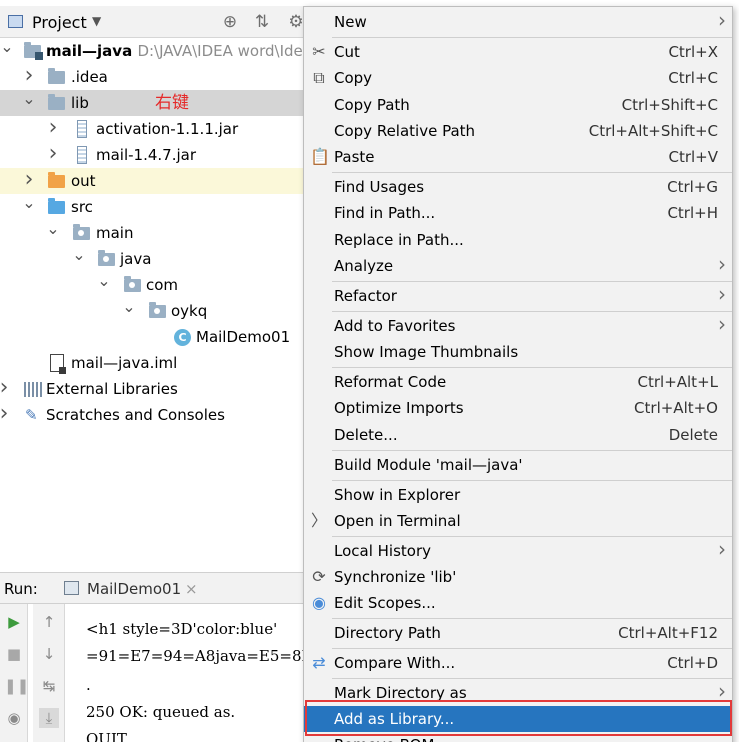  I want to click on menu-item-build-module: Build Module 'mail—java', so click(518, 465).